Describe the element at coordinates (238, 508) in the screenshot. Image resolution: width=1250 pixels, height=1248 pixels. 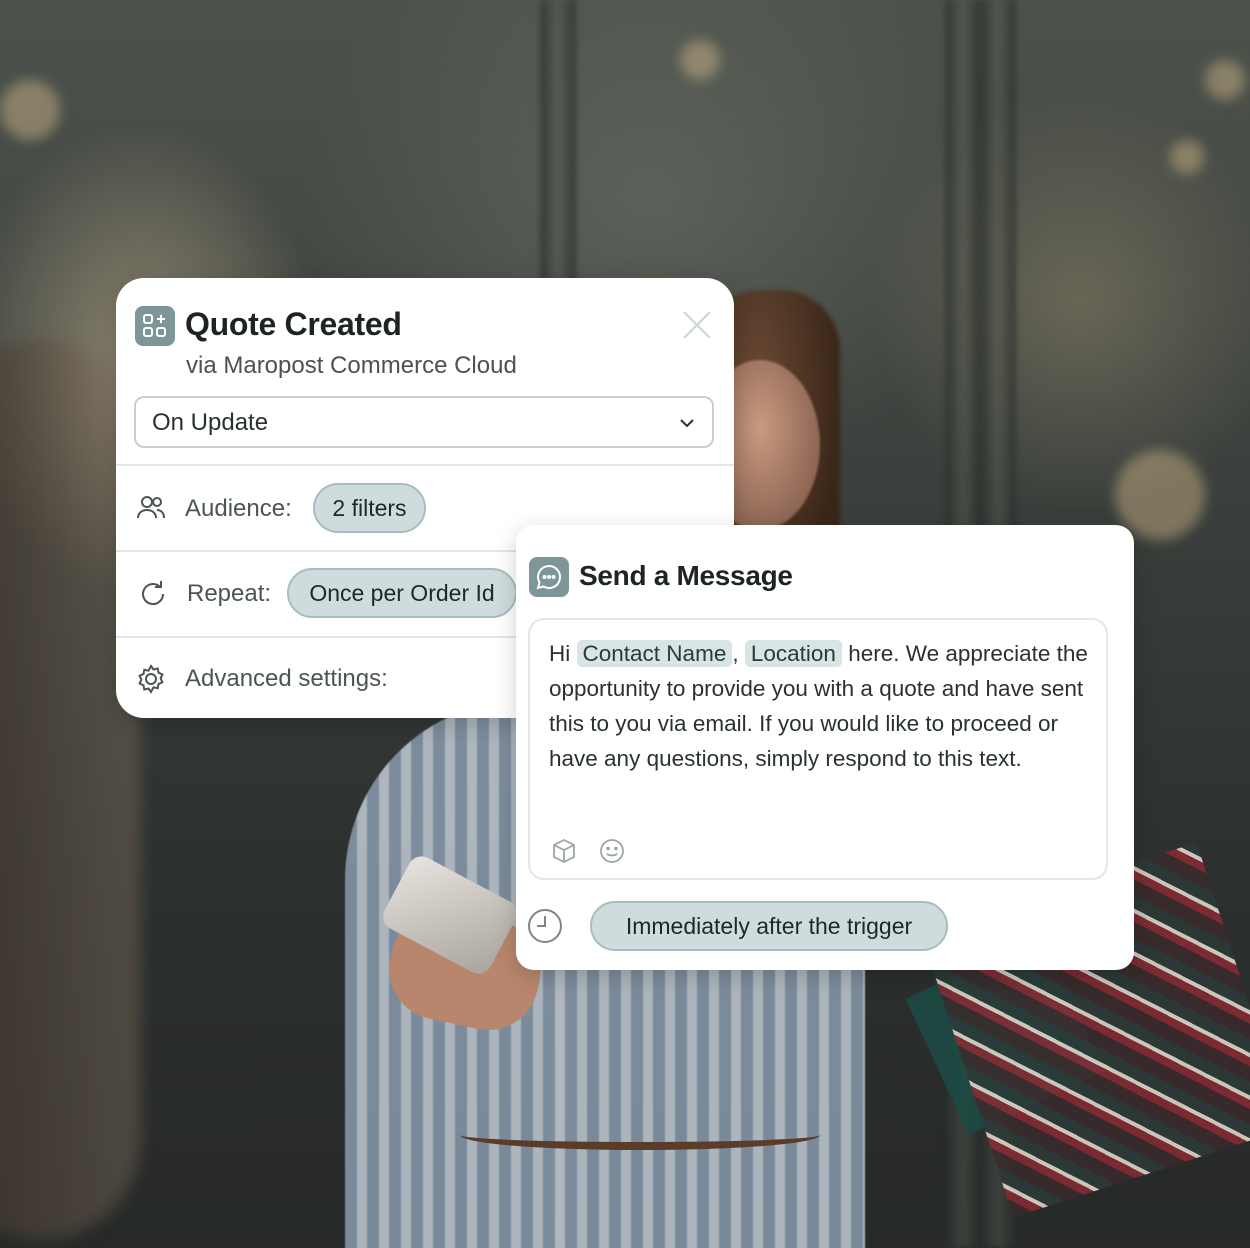
I see `audience-label: Audience:` at that location.